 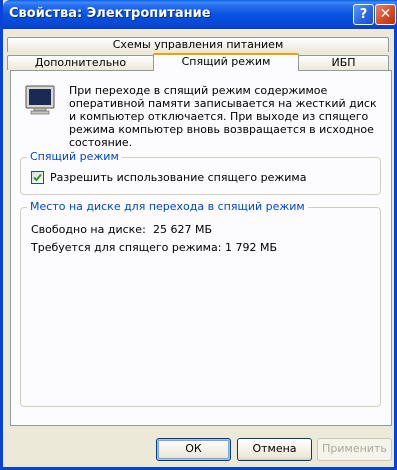 I want to click on checkmark-icon, so click(x=37, y=177).